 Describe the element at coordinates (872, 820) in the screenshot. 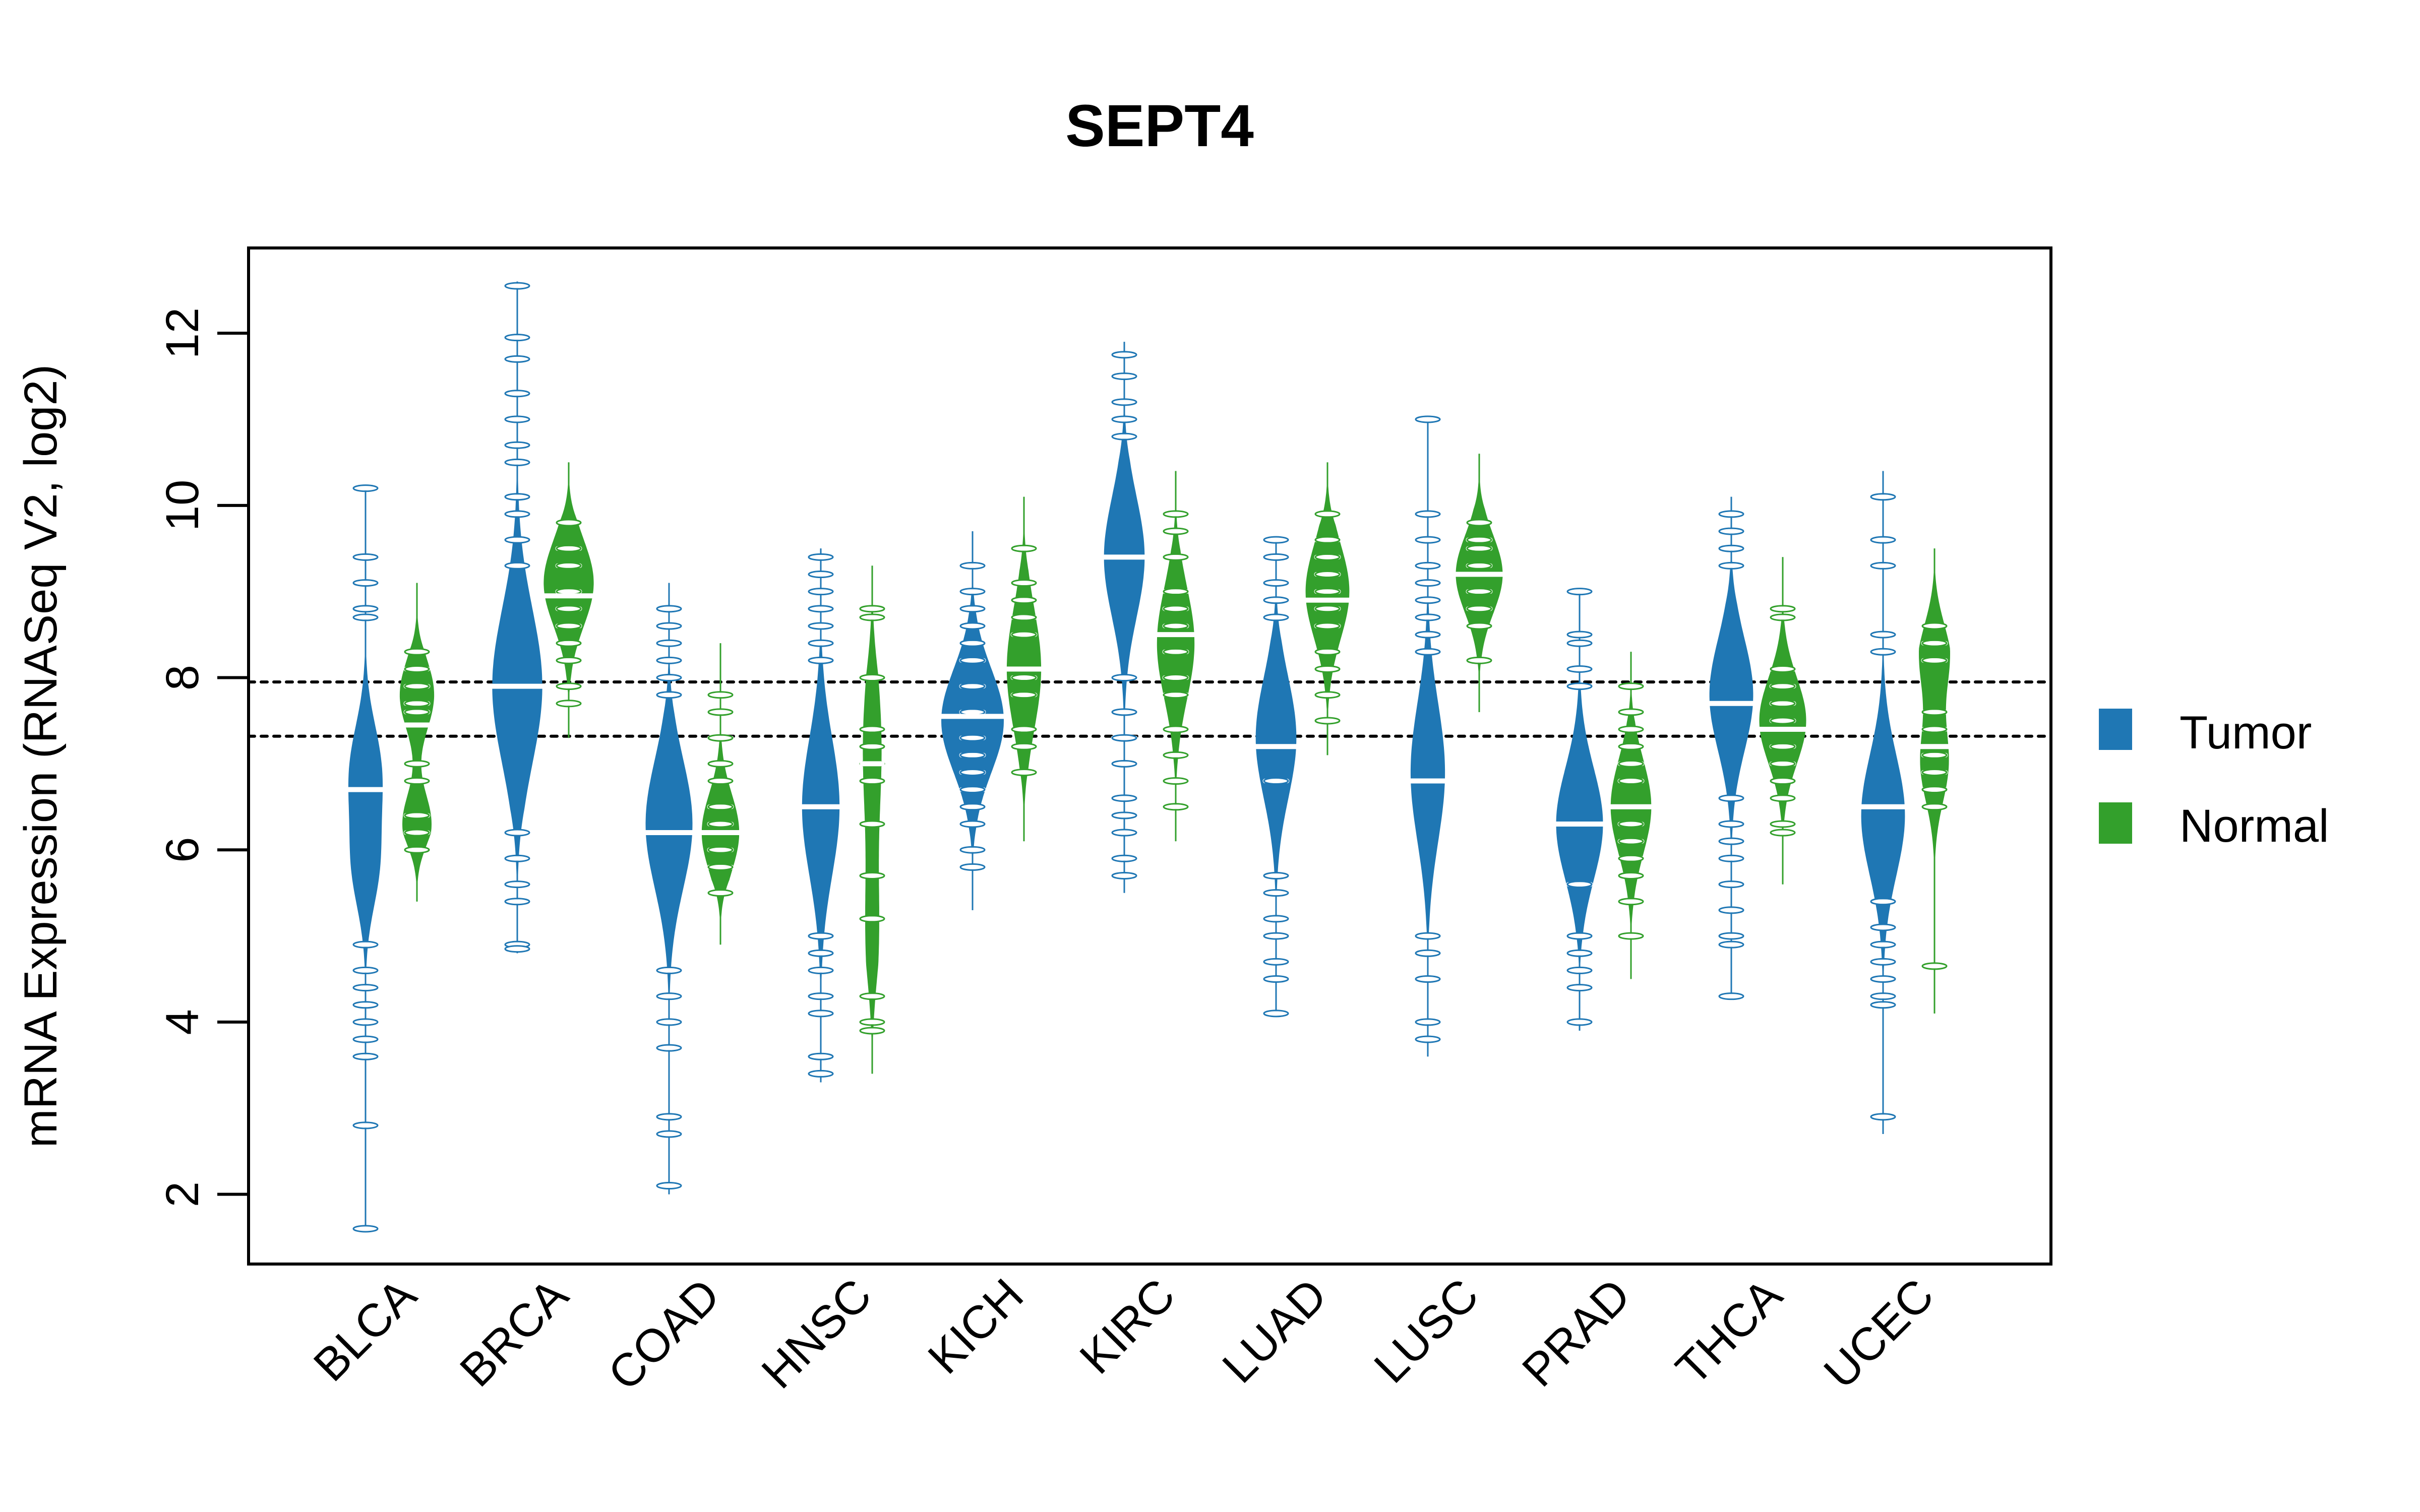

I see `bean-normal-hnsc` at that location.